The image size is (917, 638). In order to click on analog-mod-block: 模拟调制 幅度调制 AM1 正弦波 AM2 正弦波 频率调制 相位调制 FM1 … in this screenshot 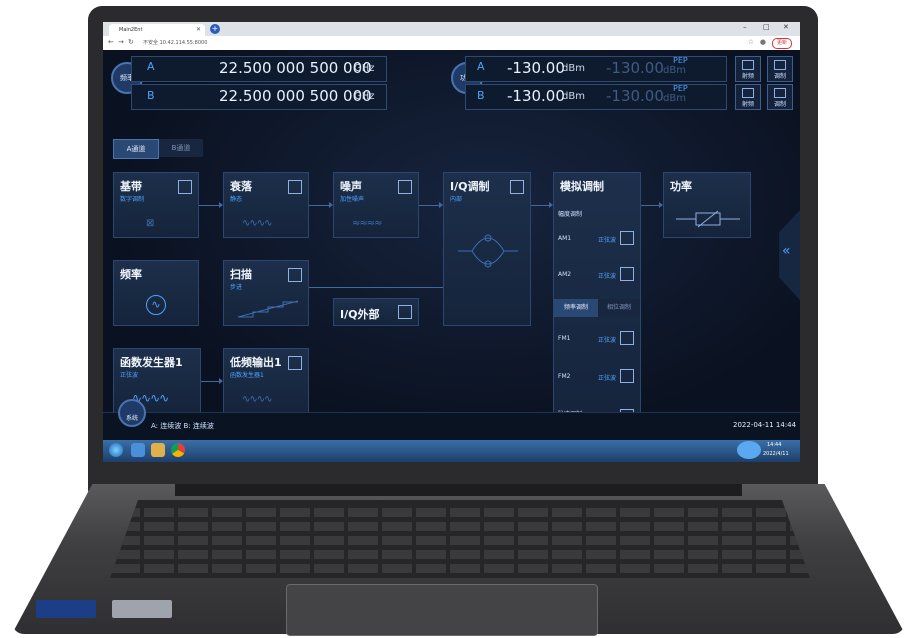, I will do `click(597, 303)`.